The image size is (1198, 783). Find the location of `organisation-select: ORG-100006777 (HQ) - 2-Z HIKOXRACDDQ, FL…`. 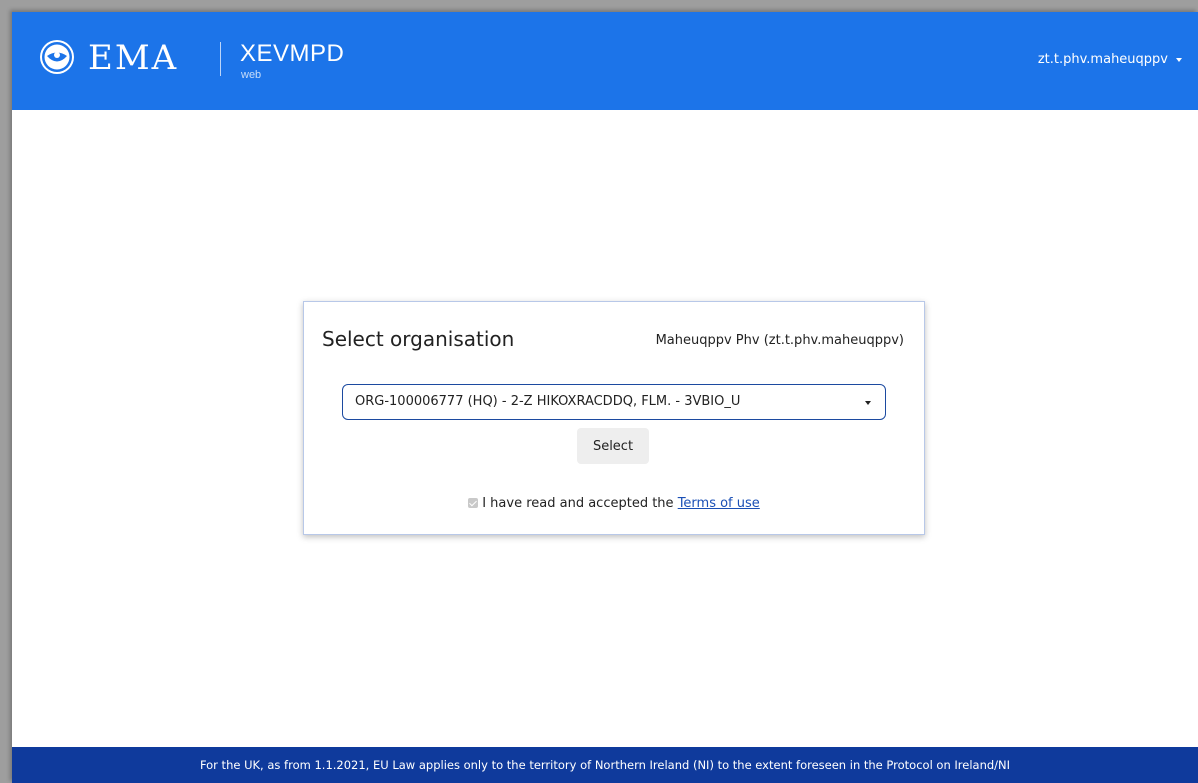

organisation-select: ORG-100006777 (HQ) - 2-Z HIKOXRACDDQ, FL… is located at coordinates (614, 402).